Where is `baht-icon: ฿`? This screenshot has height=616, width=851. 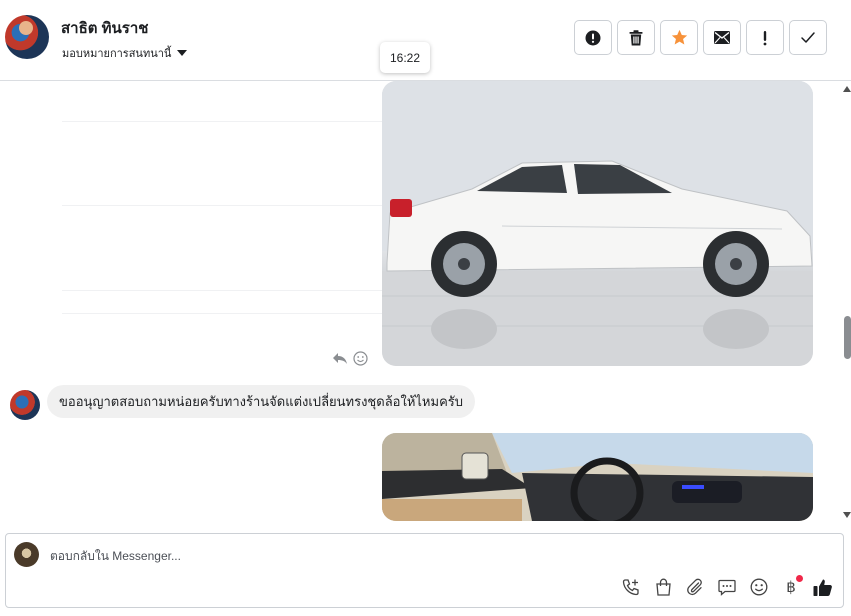 baht-icon: ฿ is located at coordinates (791, 587).